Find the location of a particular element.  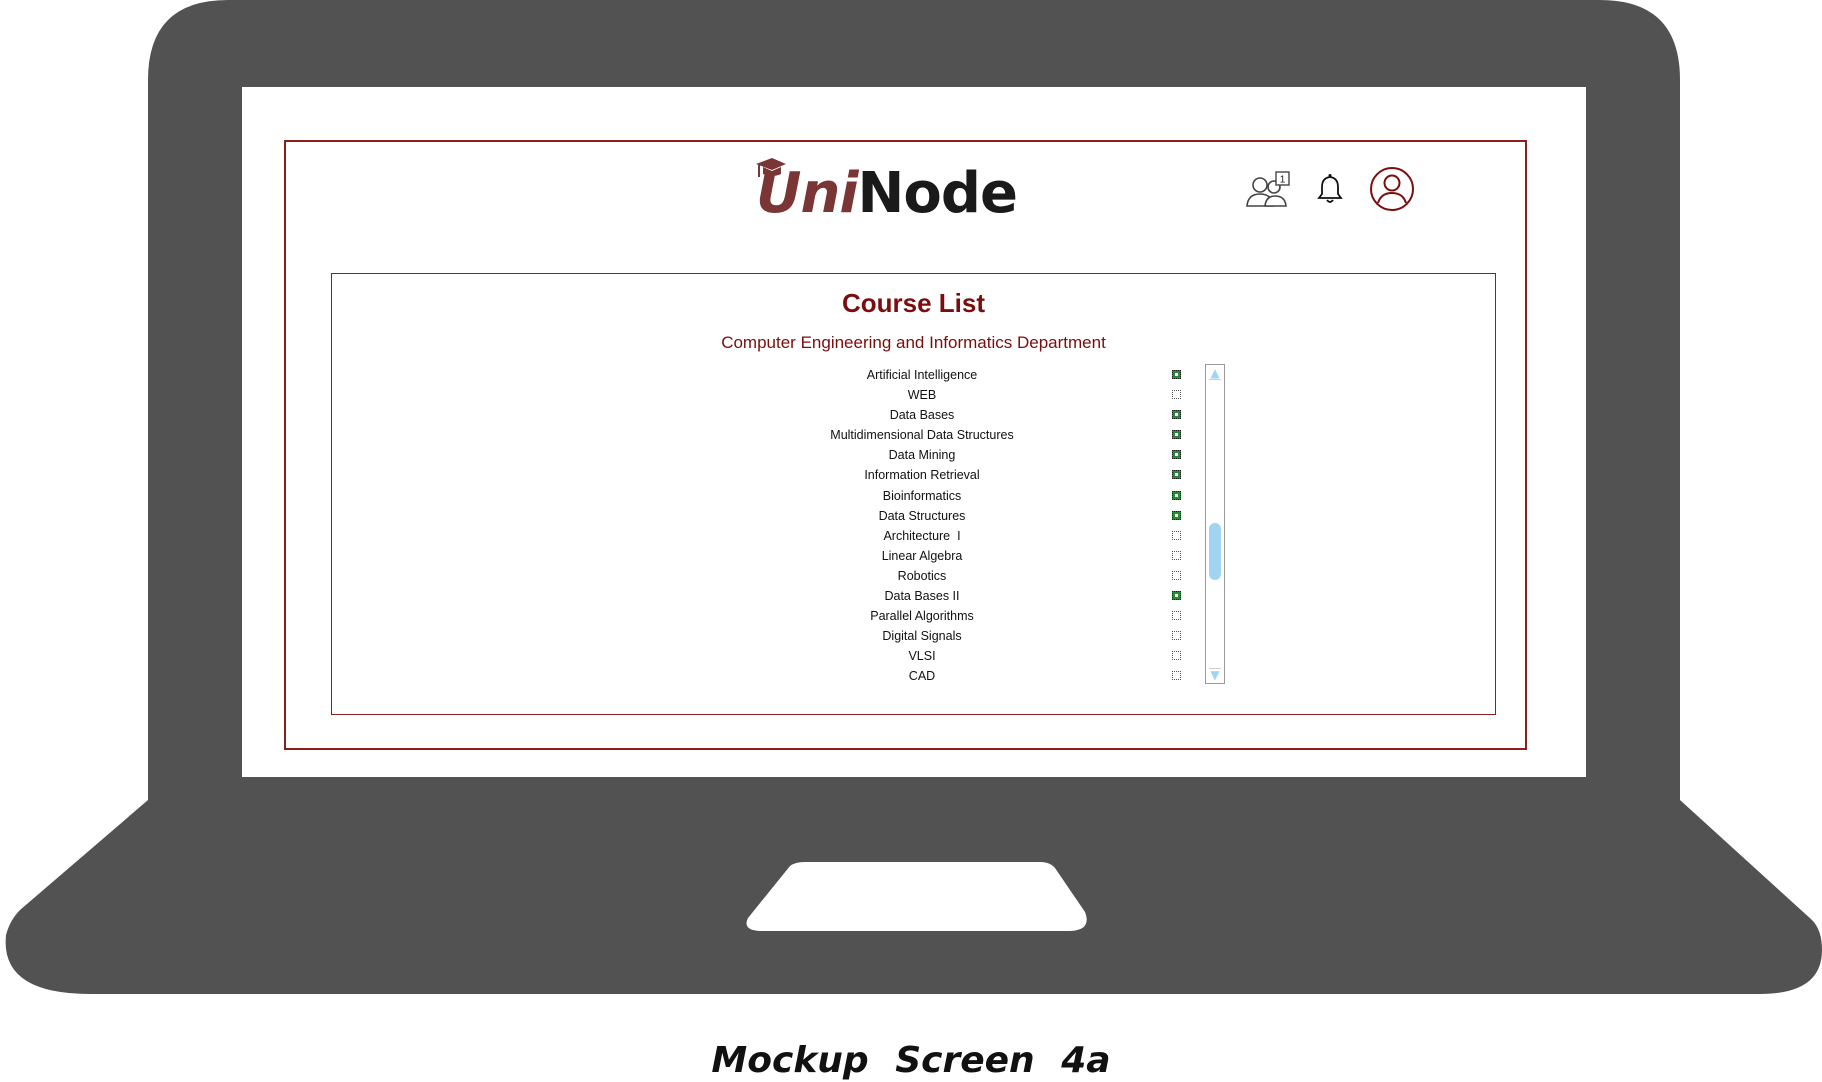

page-title: Course List is located at coordinates (913, 303).